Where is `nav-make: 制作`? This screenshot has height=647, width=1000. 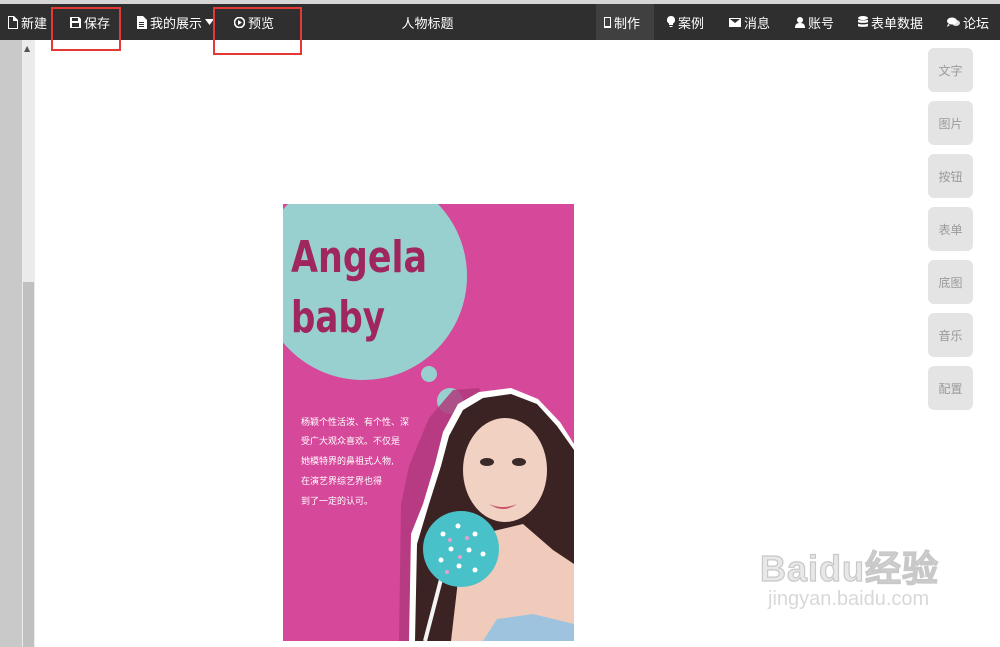
nav-make: 制作 is located at coordinates (625, 22).